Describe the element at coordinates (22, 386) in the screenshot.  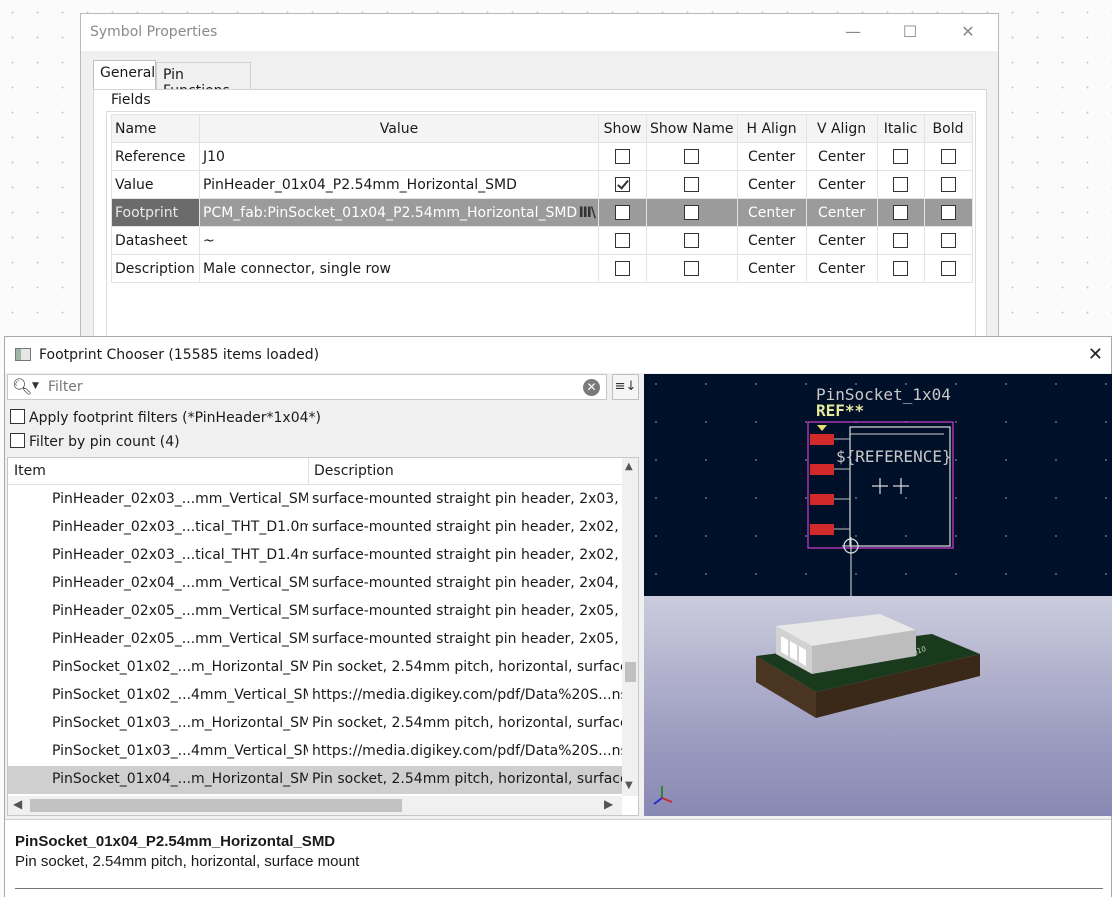
I see `search-icon: 🔍︎` at that location.